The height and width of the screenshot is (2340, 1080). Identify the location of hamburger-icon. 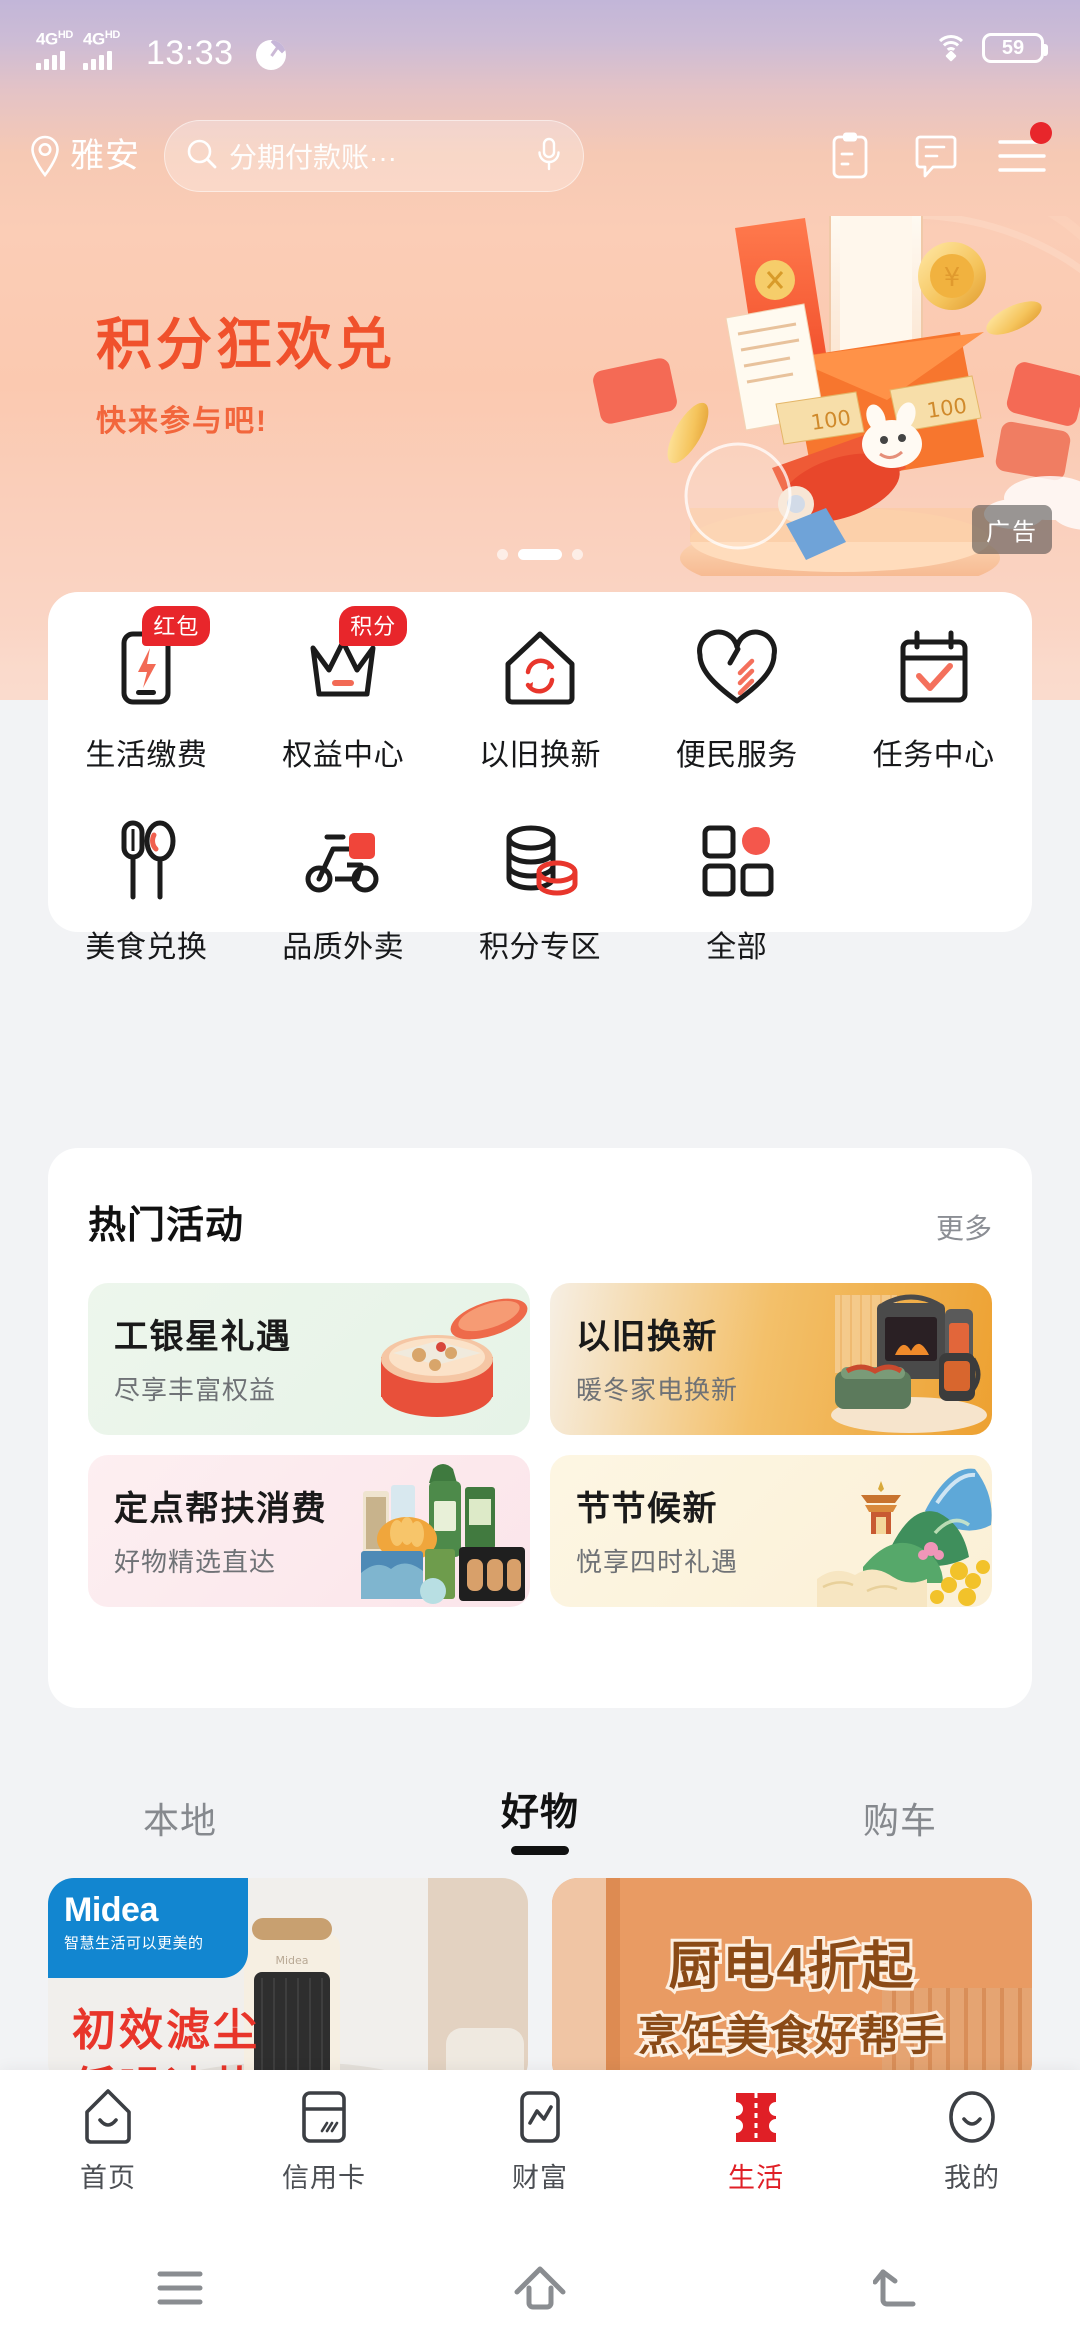
(180, 2290).